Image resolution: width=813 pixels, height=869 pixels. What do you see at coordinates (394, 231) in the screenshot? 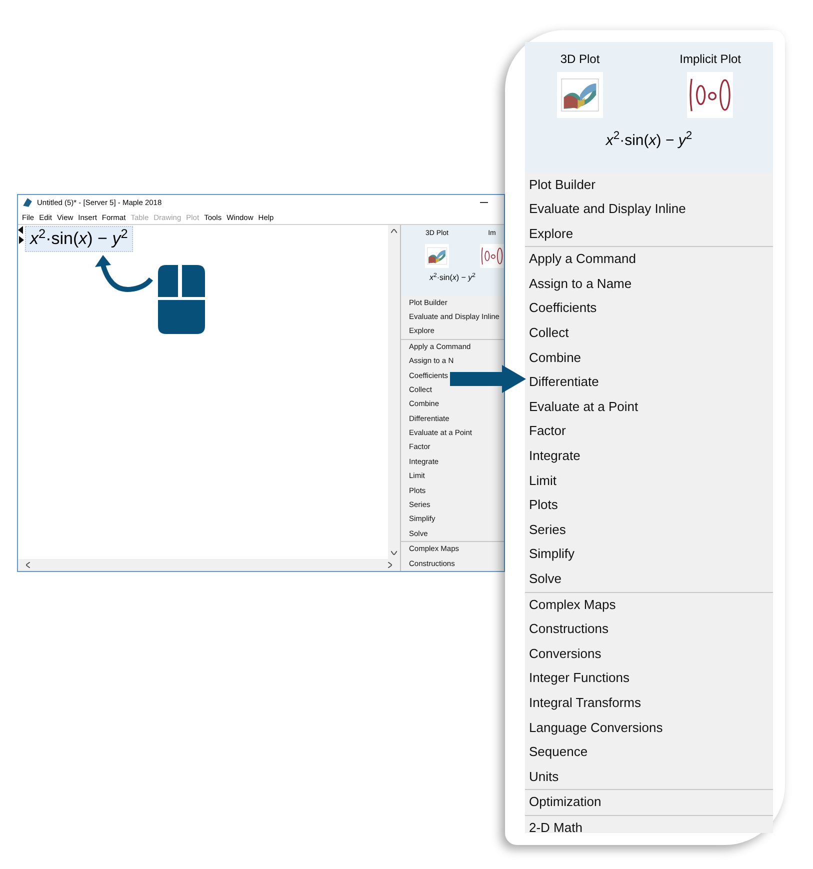
I see `scroll-up-icon` at bounding box center [394, 231].